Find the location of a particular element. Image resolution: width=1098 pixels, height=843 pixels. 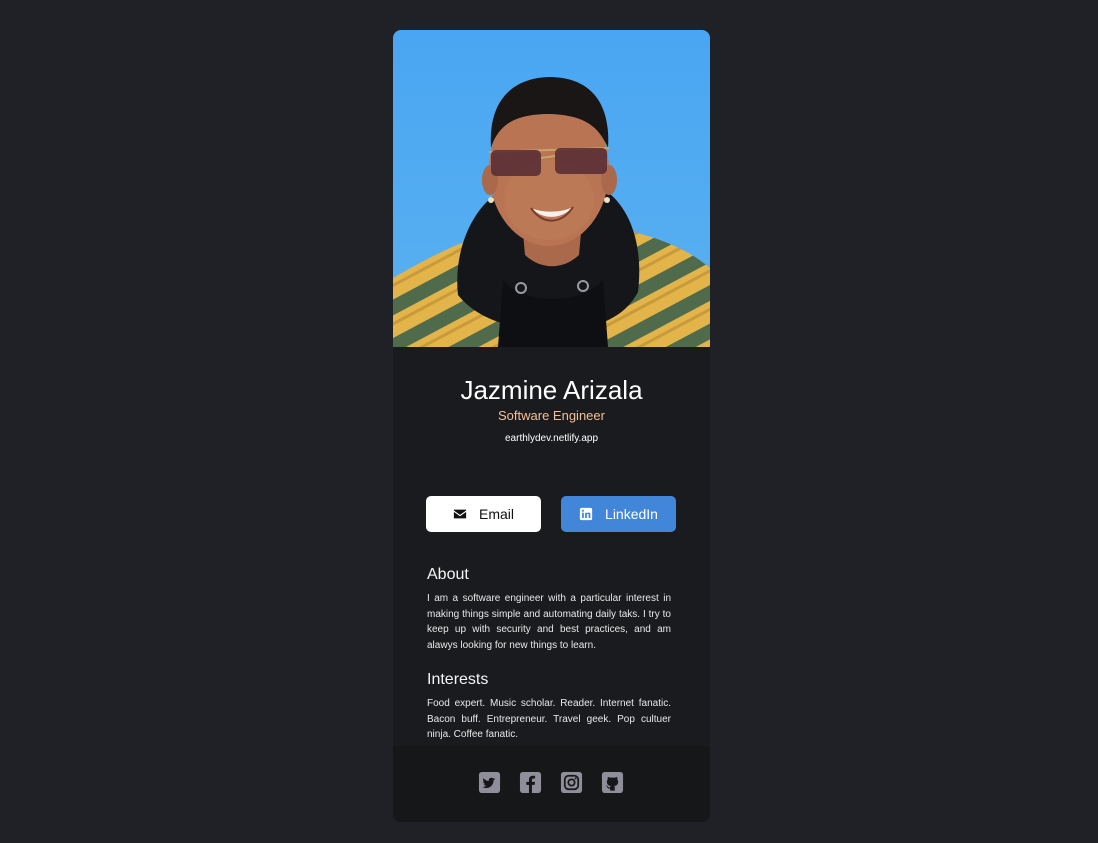

email-button: Email is located at coordinates (483, 514).